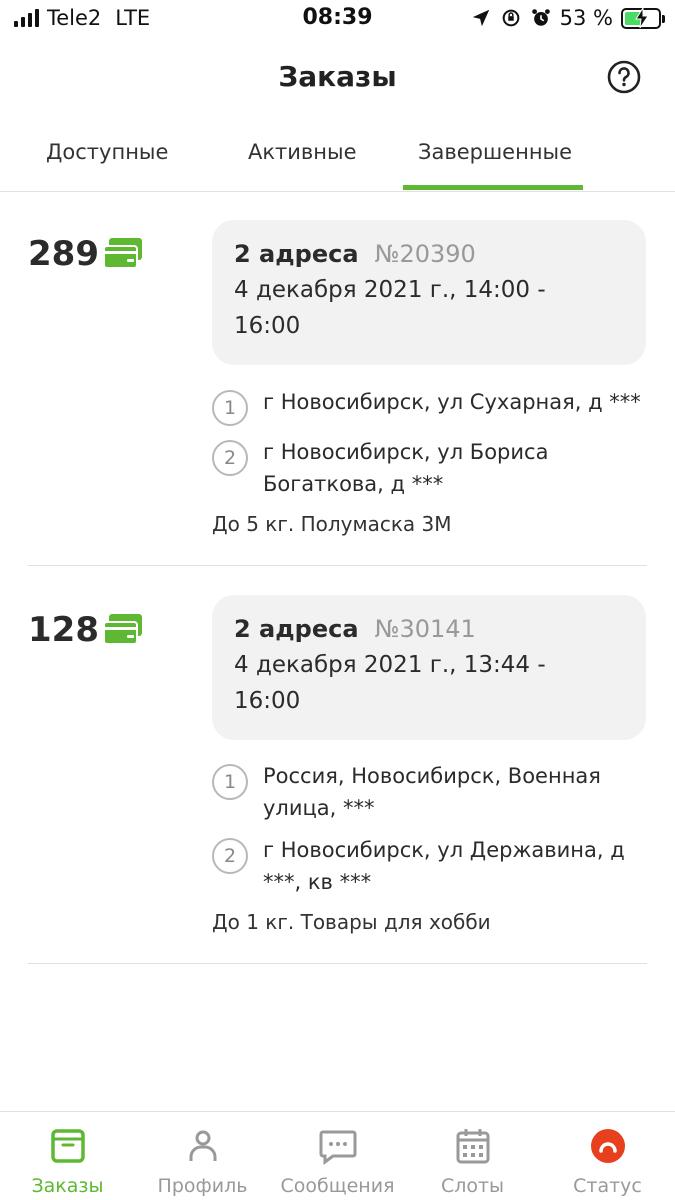 This screenshot has height=1200, width=675. Describe the element at coordinates (332, 524) in the screenshot. I see `order-description: До 5 кг. Полумаска 3М` at that location.